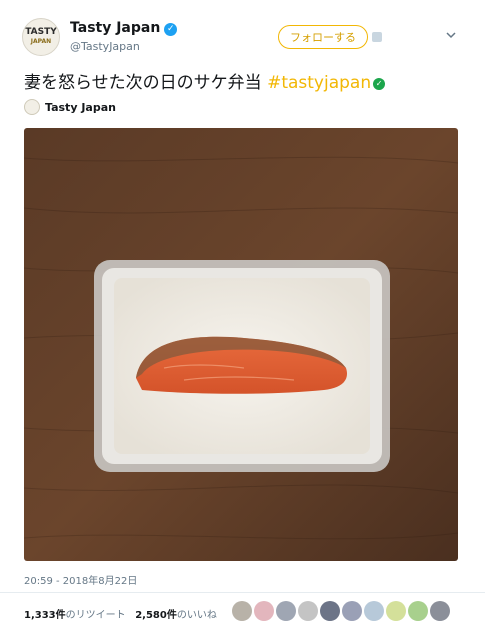 This screenshot has width=485, height=632. Describe the element at coordinates (171, 29) in the screenshot. I see `verified-badge-icon: ✓` at that location.